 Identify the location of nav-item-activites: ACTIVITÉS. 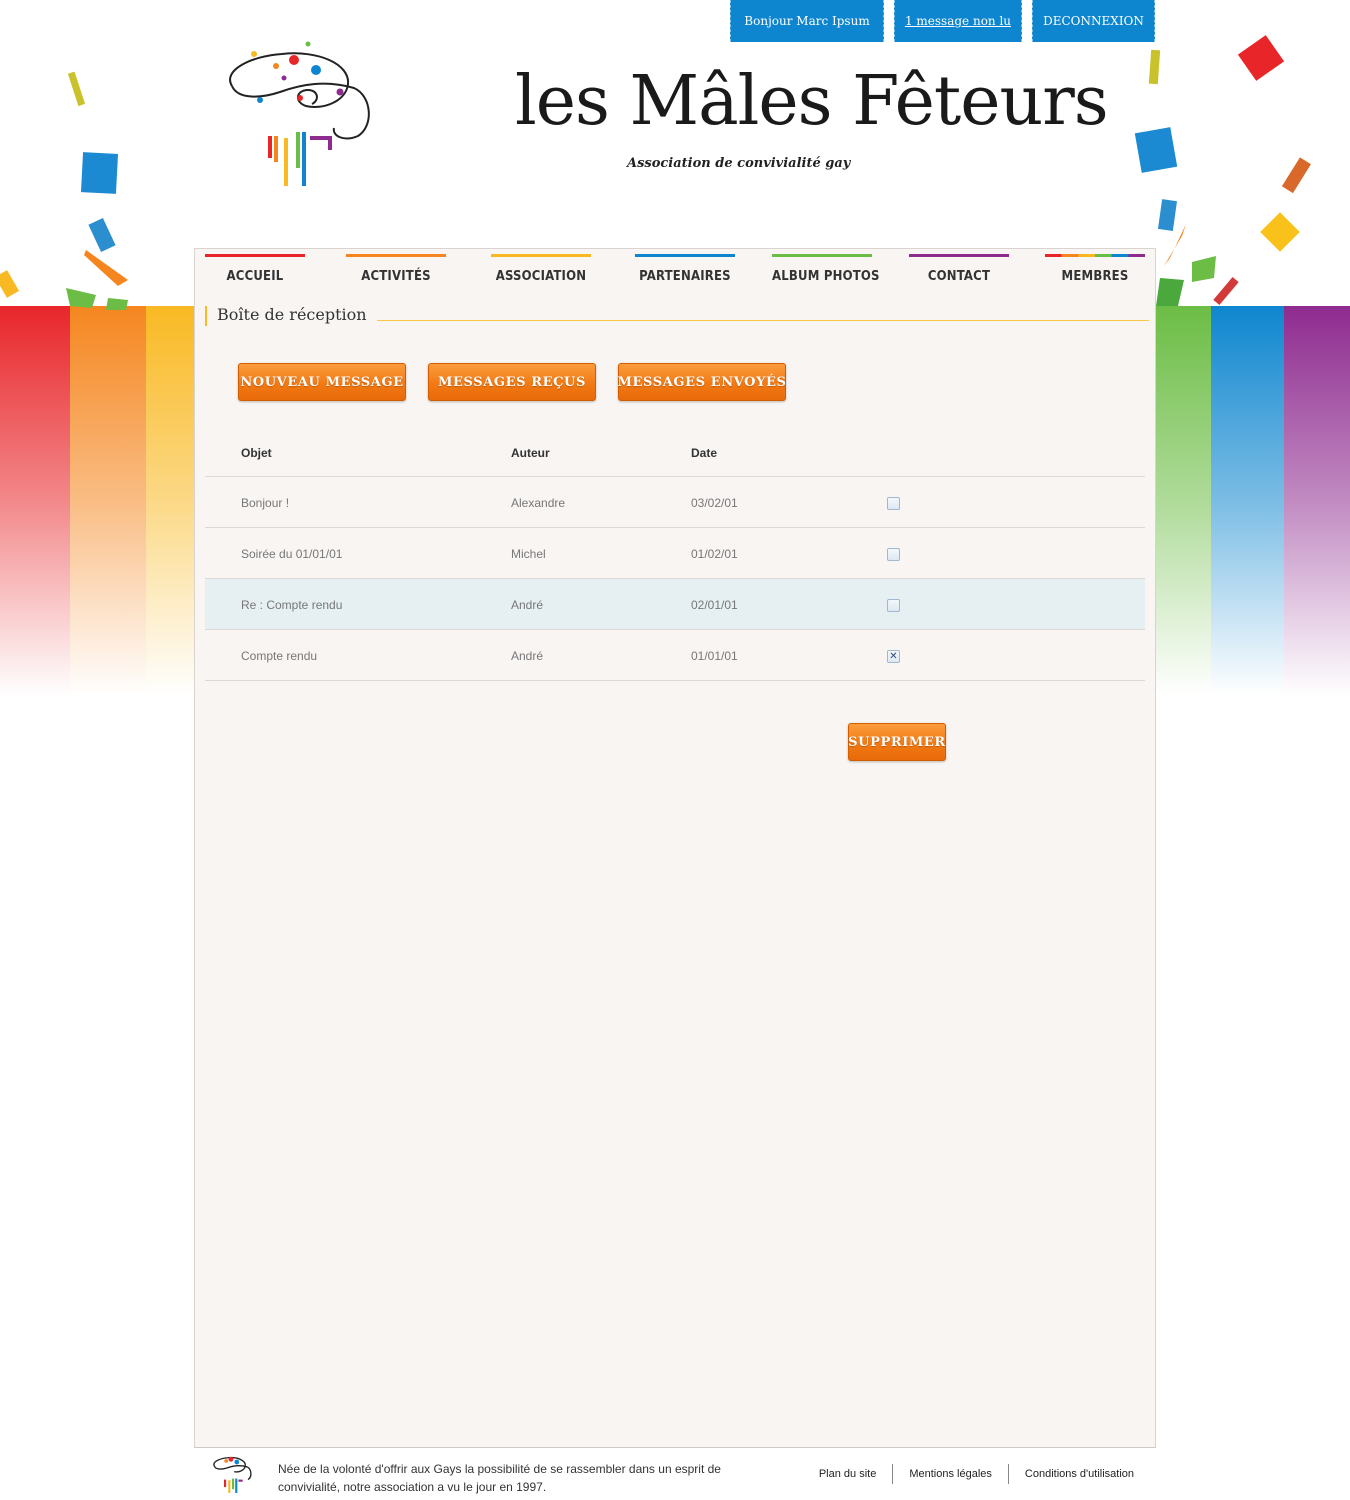
(396, 274).